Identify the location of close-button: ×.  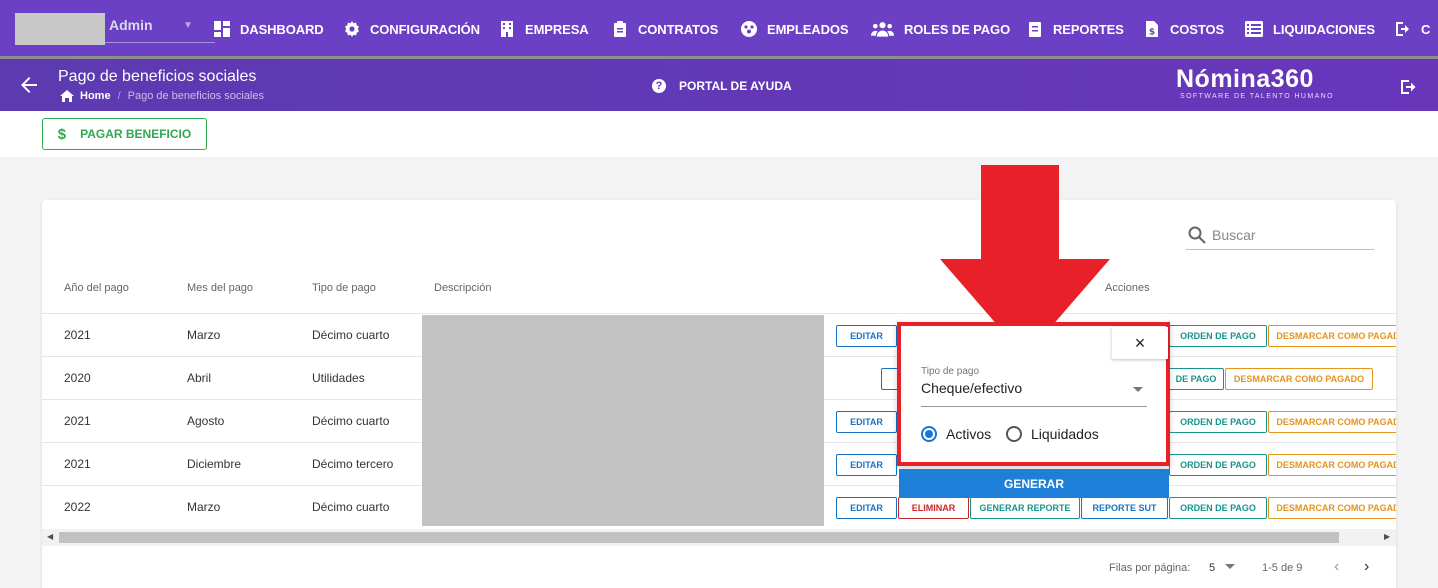
(1140, 343).